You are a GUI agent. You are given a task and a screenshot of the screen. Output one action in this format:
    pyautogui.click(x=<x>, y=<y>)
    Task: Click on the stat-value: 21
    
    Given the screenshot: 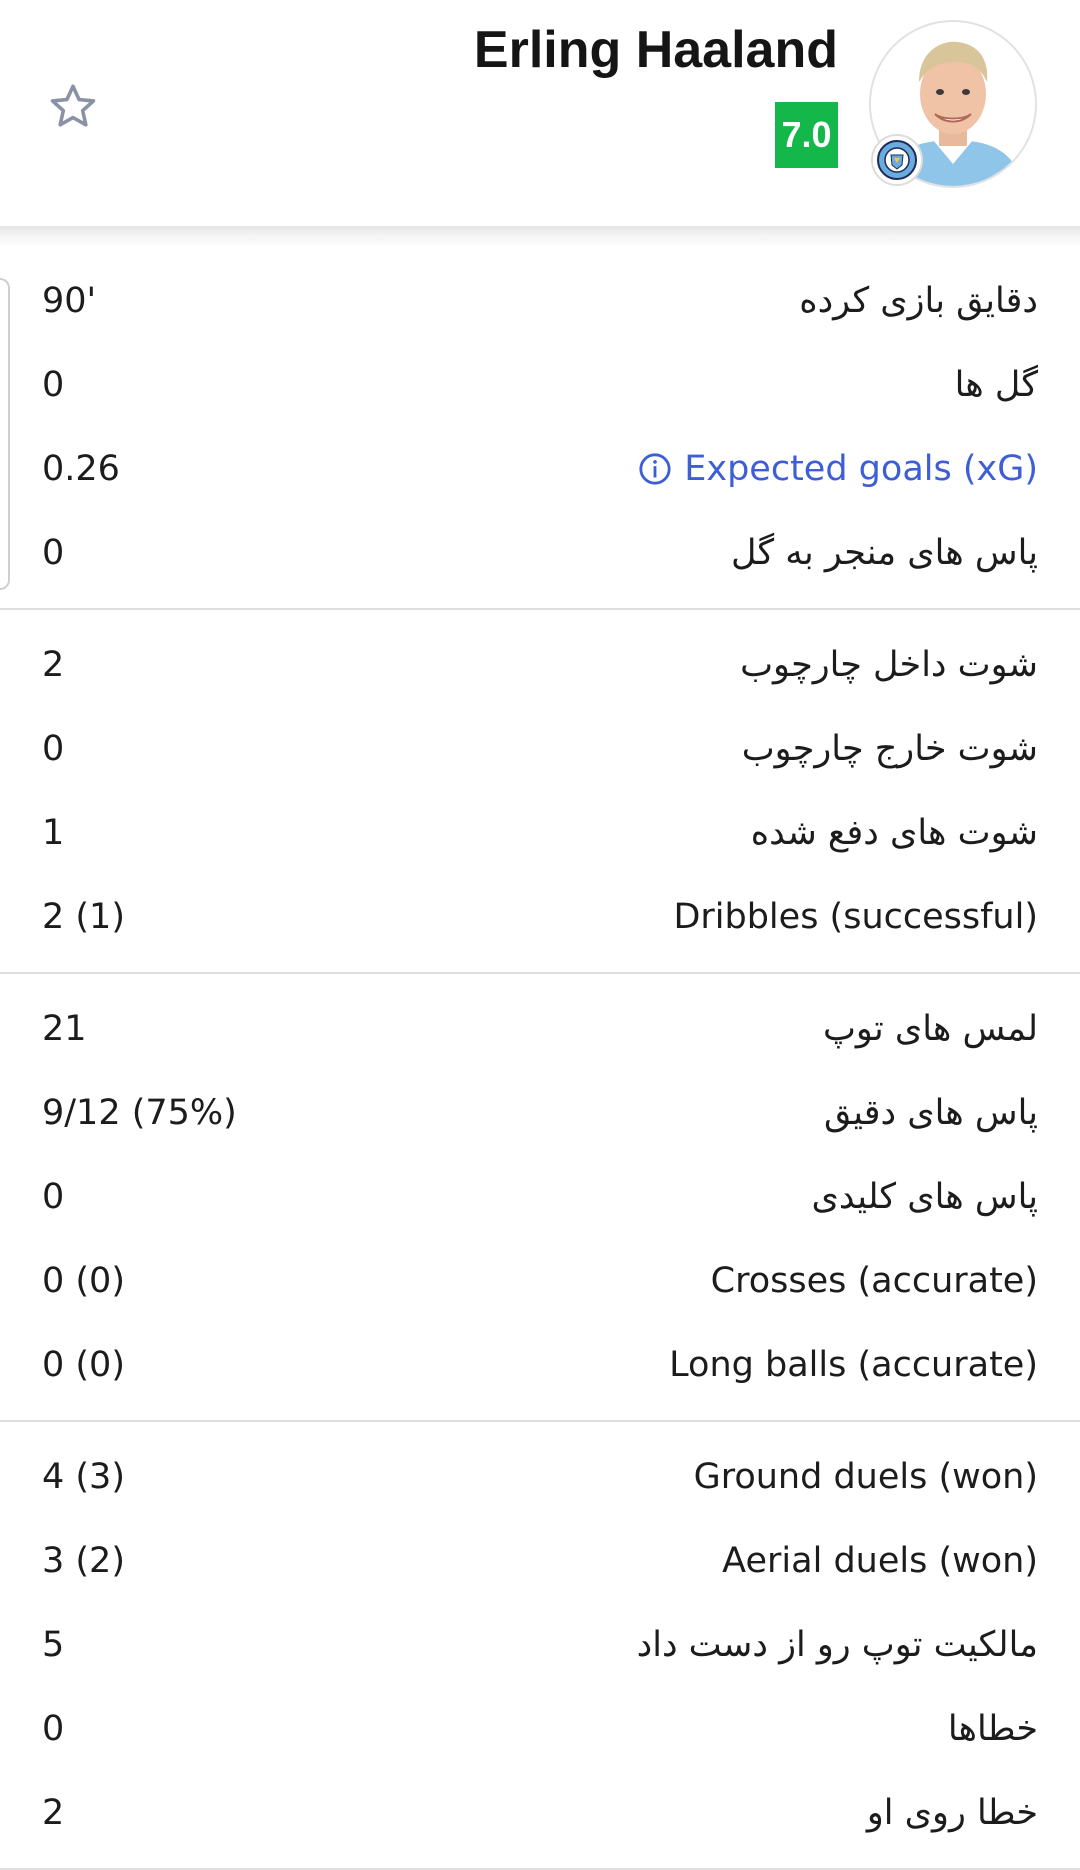 What is the action you would take?
    pyautogui.click(x=64, y=1029)
    